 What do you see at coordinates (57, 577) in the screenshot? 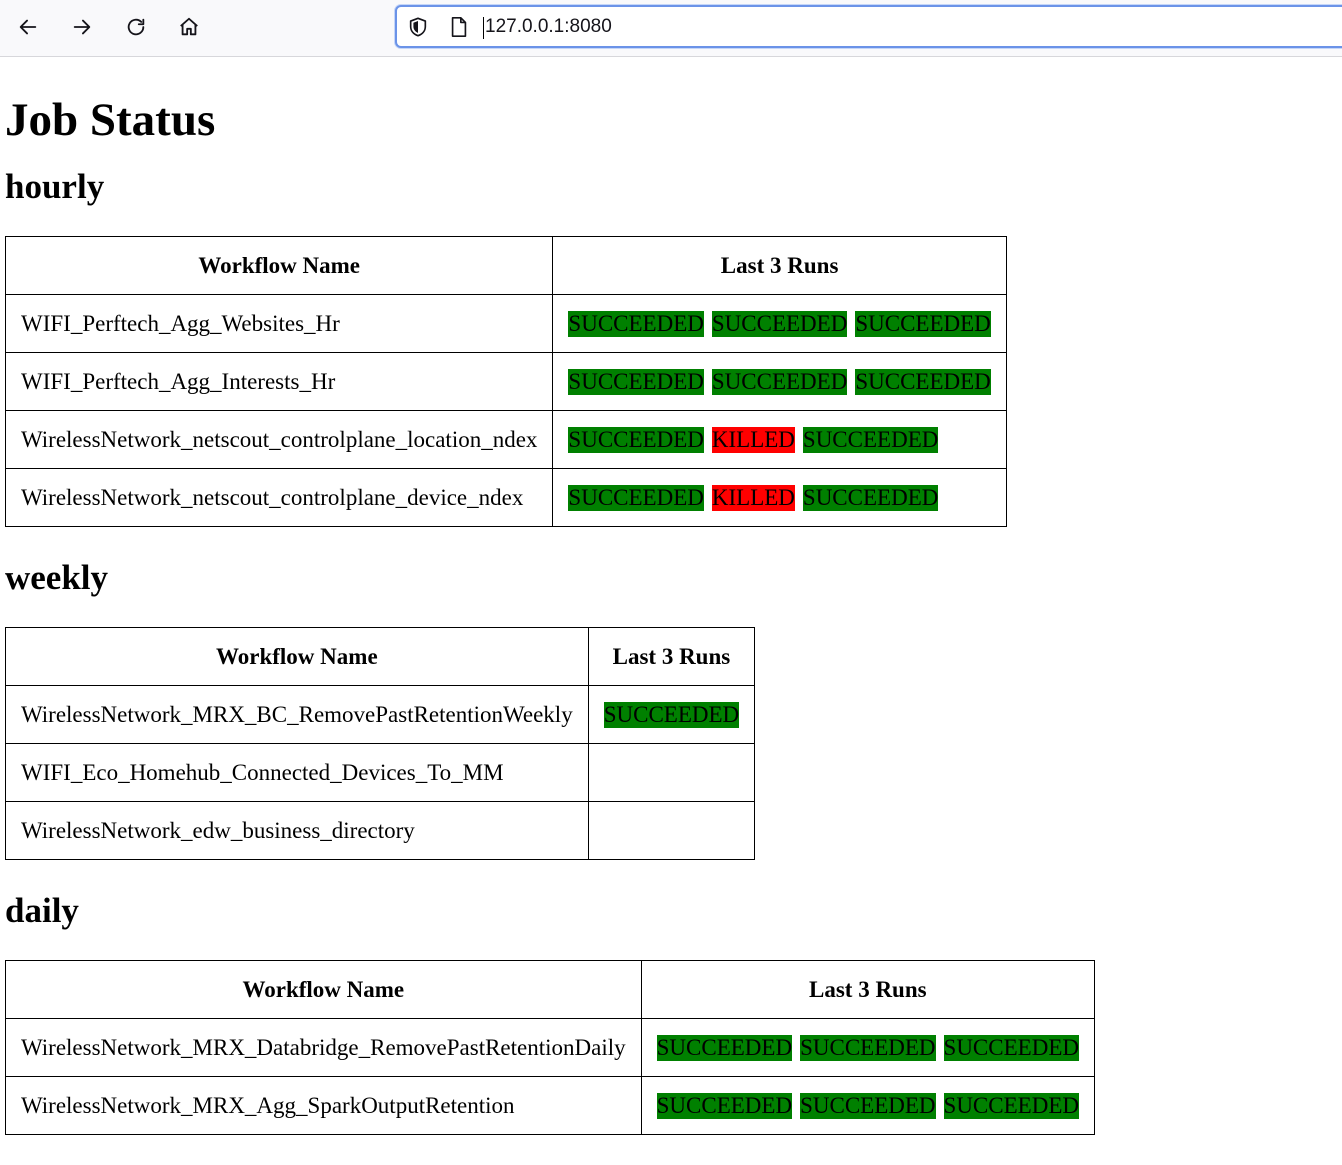
I see `section-heading-weekly: weekly` at bounding box center [57, 577].